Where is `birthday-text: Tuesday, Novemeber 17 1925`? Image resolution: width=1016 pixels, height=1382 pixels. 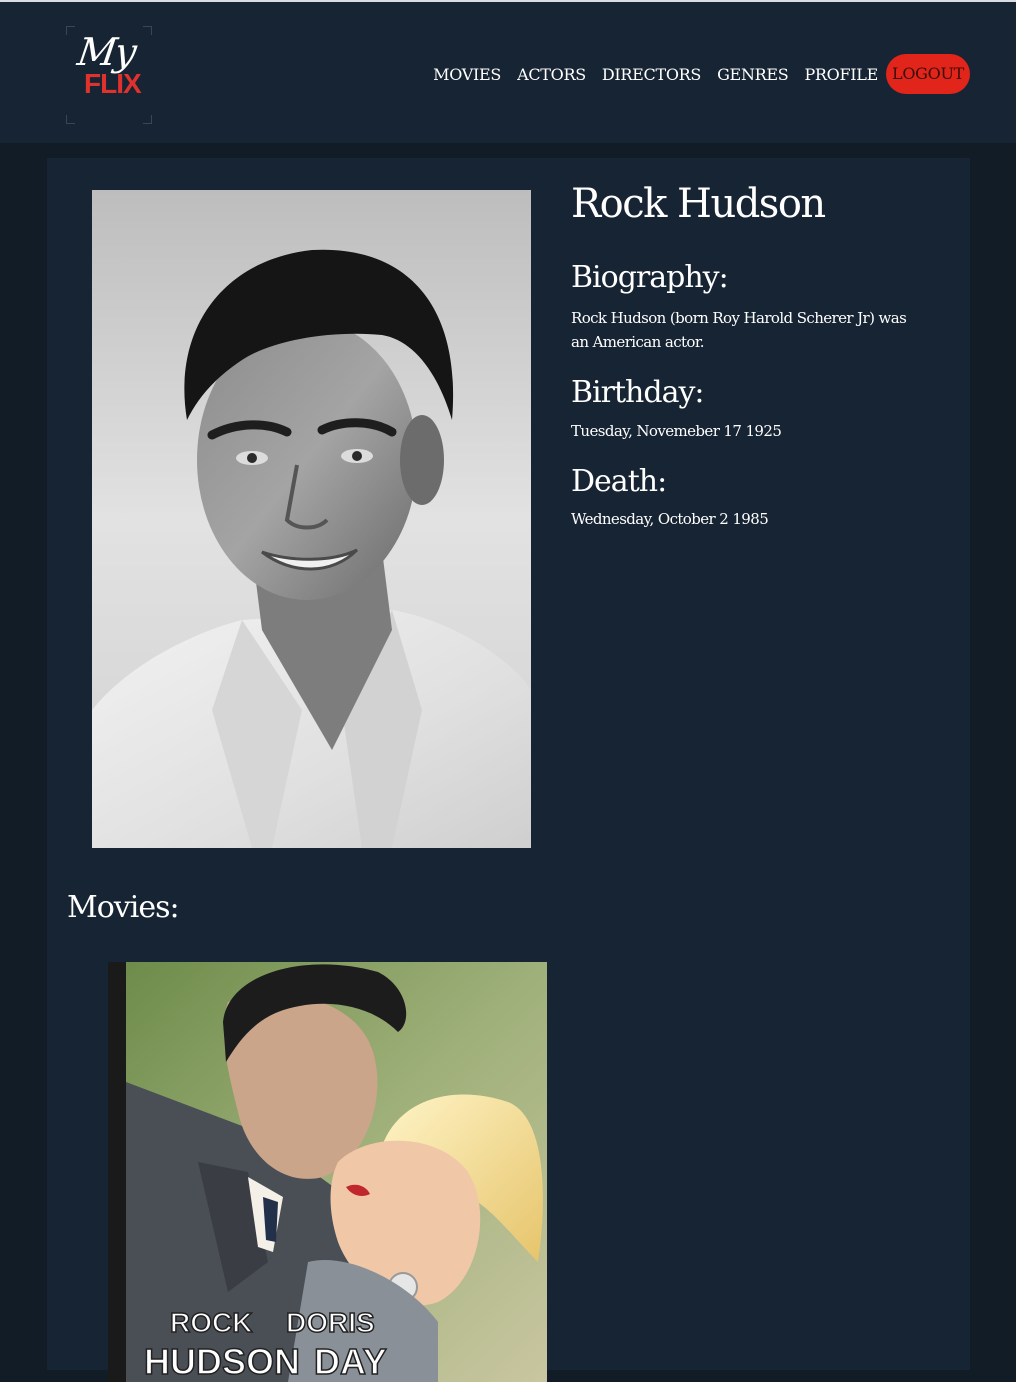 birthday-text: Tuesday, Novemeber 17 1925 is located at coordinates (676, 431).